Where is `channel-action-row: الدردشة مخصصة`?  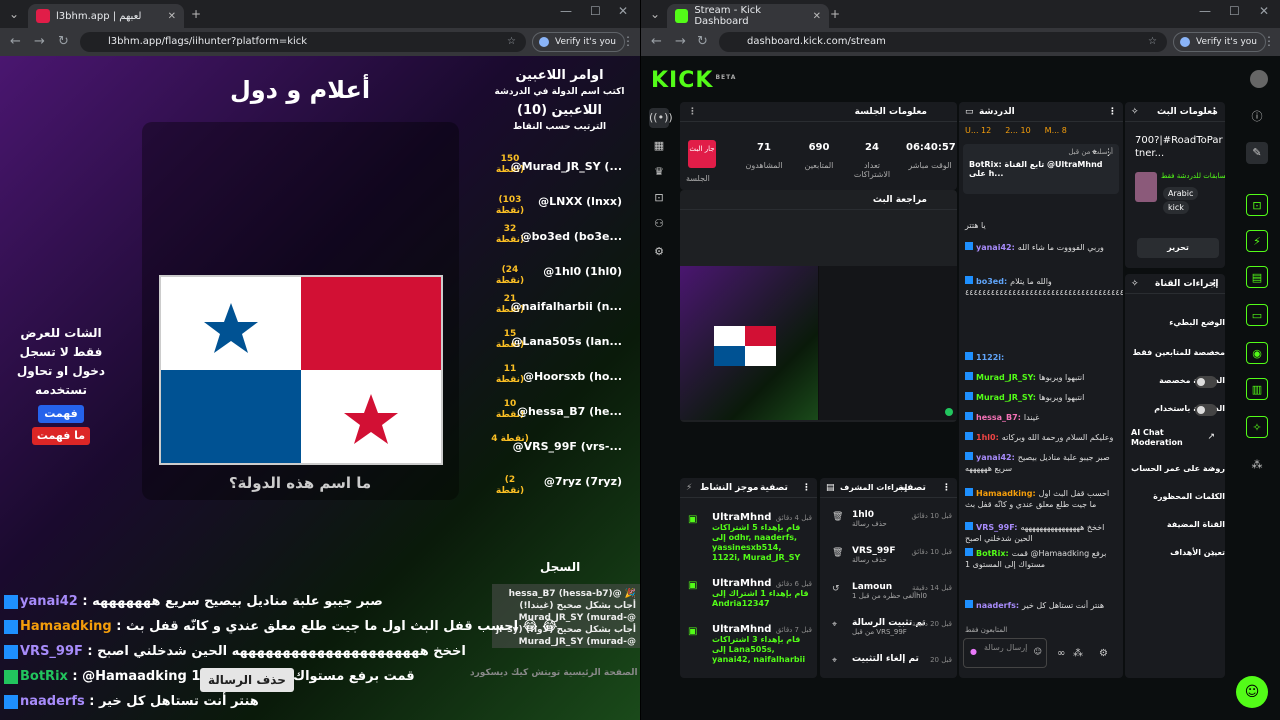
channel-action-row: الدردشة مخصصة is located at coordinates (1175, 382).